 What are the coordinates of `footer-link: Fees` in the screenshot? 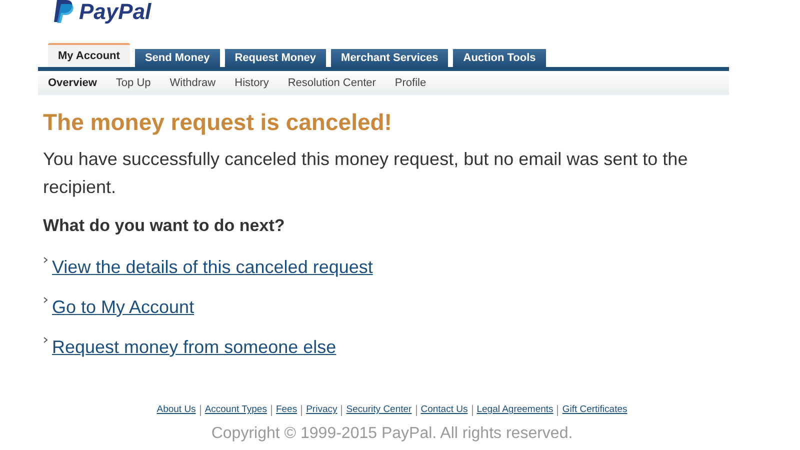 It's located at (287, 410).